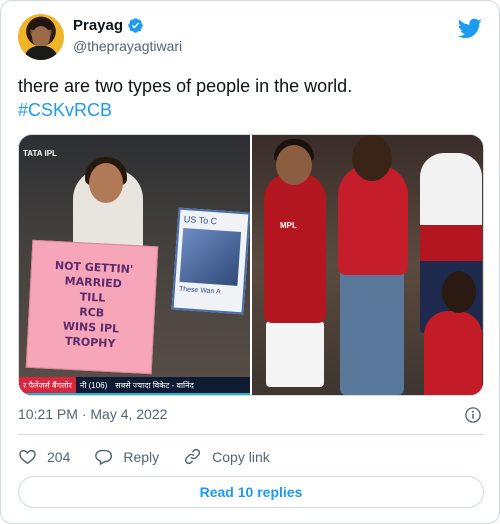 Image resolution: width=500 pixels, height=524 pixels. I want to click on twitter-bird-icon, so click(470, 28).